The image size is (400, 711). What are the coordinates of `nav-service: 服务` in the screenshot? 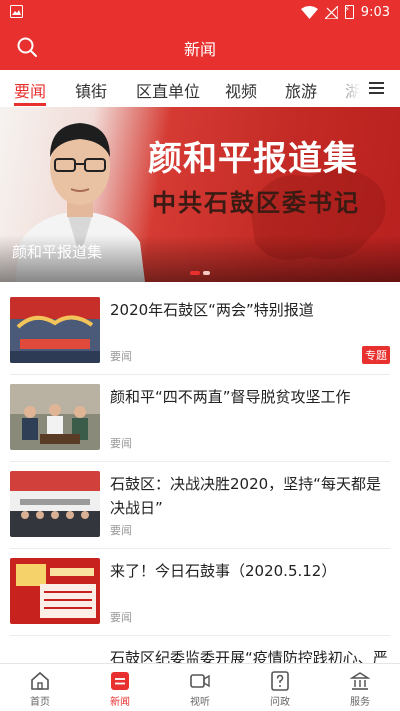 It's located at (360, 687).